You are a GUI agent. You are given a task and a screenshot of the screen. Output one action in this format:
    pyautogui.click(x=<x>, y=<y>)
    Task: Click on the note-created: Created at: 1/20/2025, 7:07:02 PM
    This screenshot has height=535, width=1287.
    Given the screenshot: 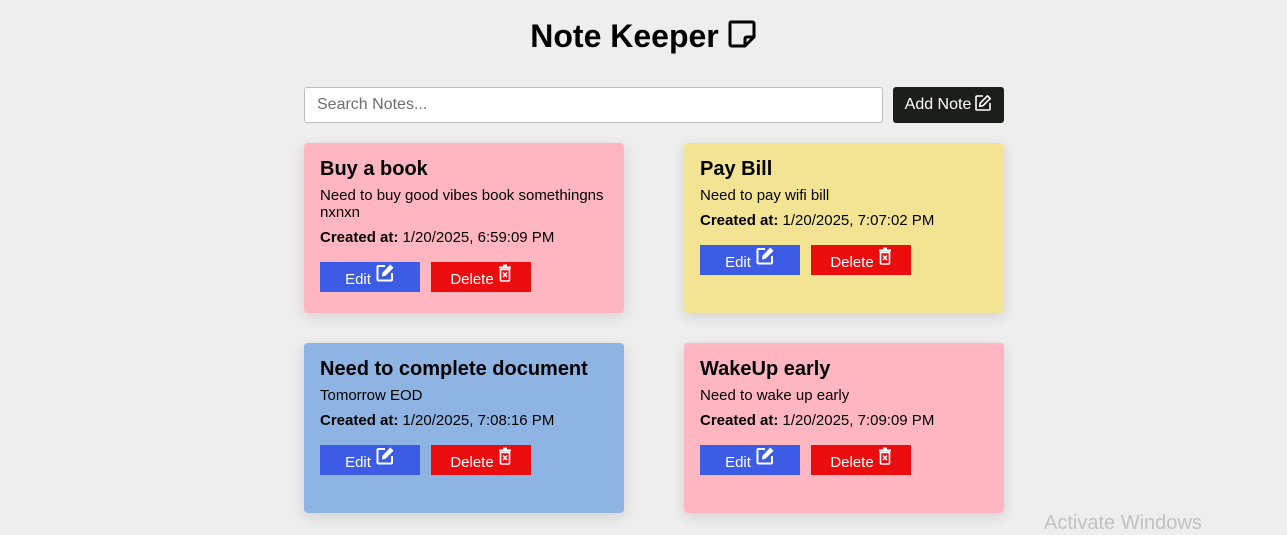 What is the action you would take?
    pyautogui.click(x=844, y=220)
    